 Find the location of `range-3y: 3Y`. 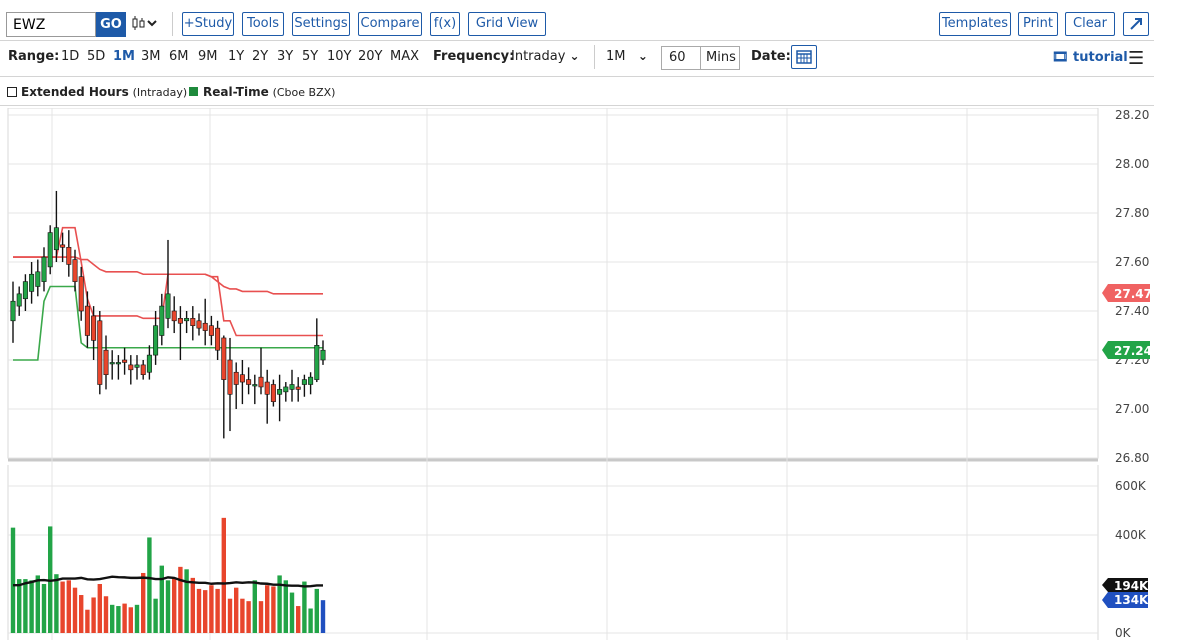

range-3y: 3Y is located at coordinates (285, 56).